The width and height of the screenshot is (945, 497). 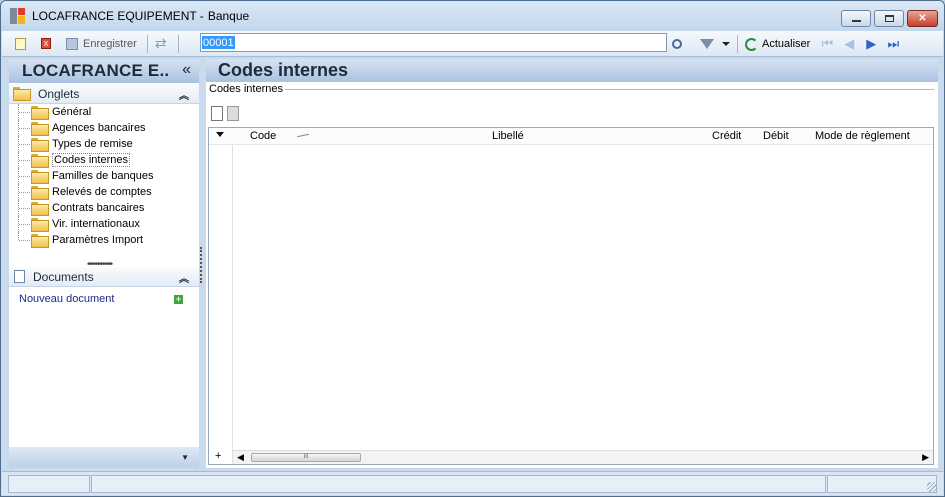 I want to click on close-icon: ✕, so click(x=922, y=18).